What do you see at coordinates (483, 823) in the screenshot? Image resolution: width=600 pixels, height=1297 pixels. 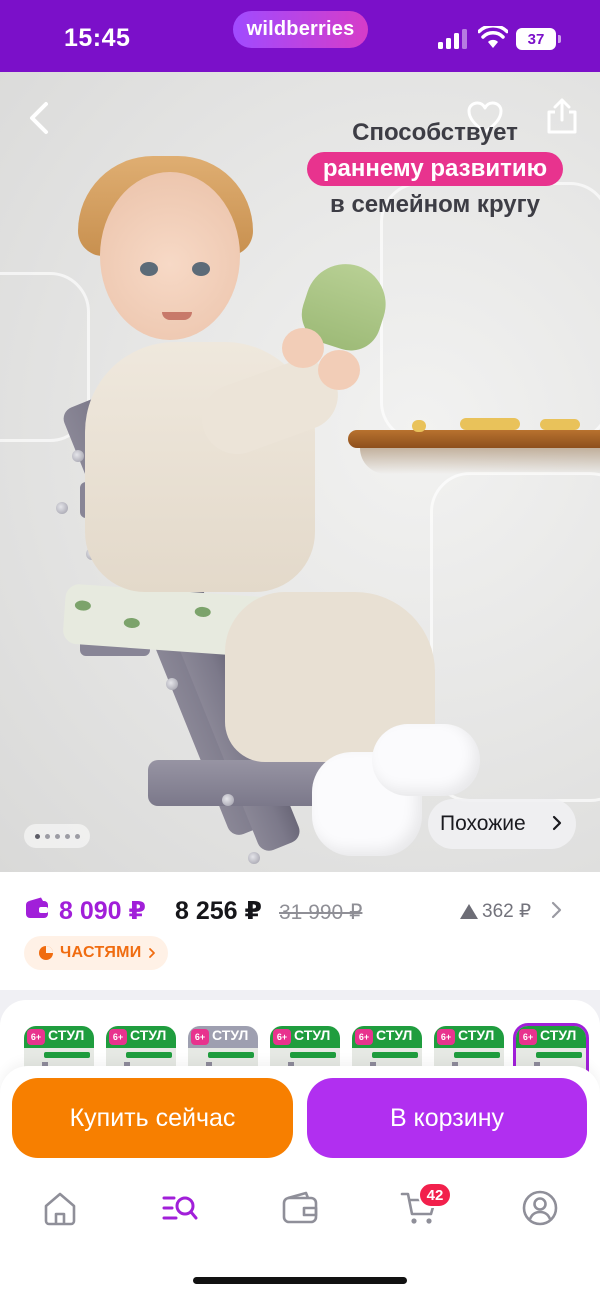 I see `similar-label: Похожие` at bounding box center [483, 823].